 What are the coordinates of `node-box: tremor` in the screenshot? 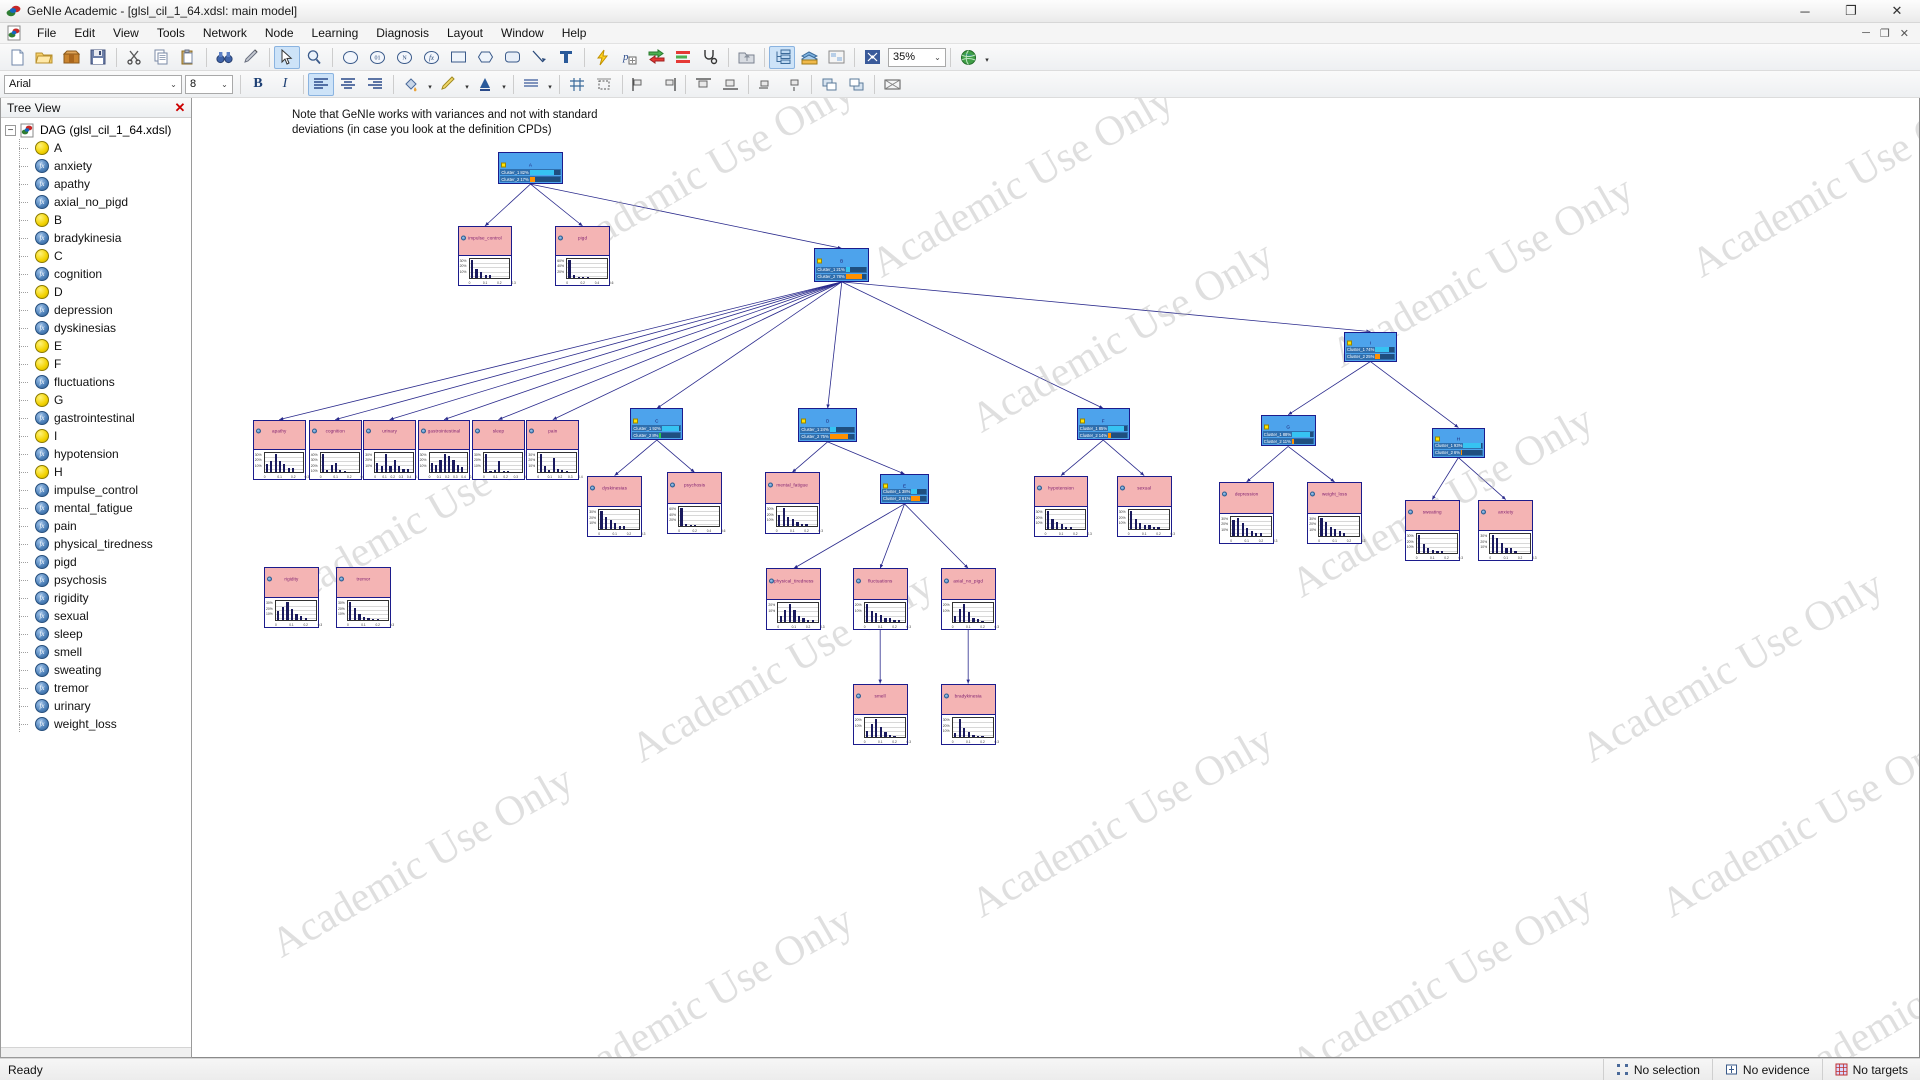 It's located at (363, 582).